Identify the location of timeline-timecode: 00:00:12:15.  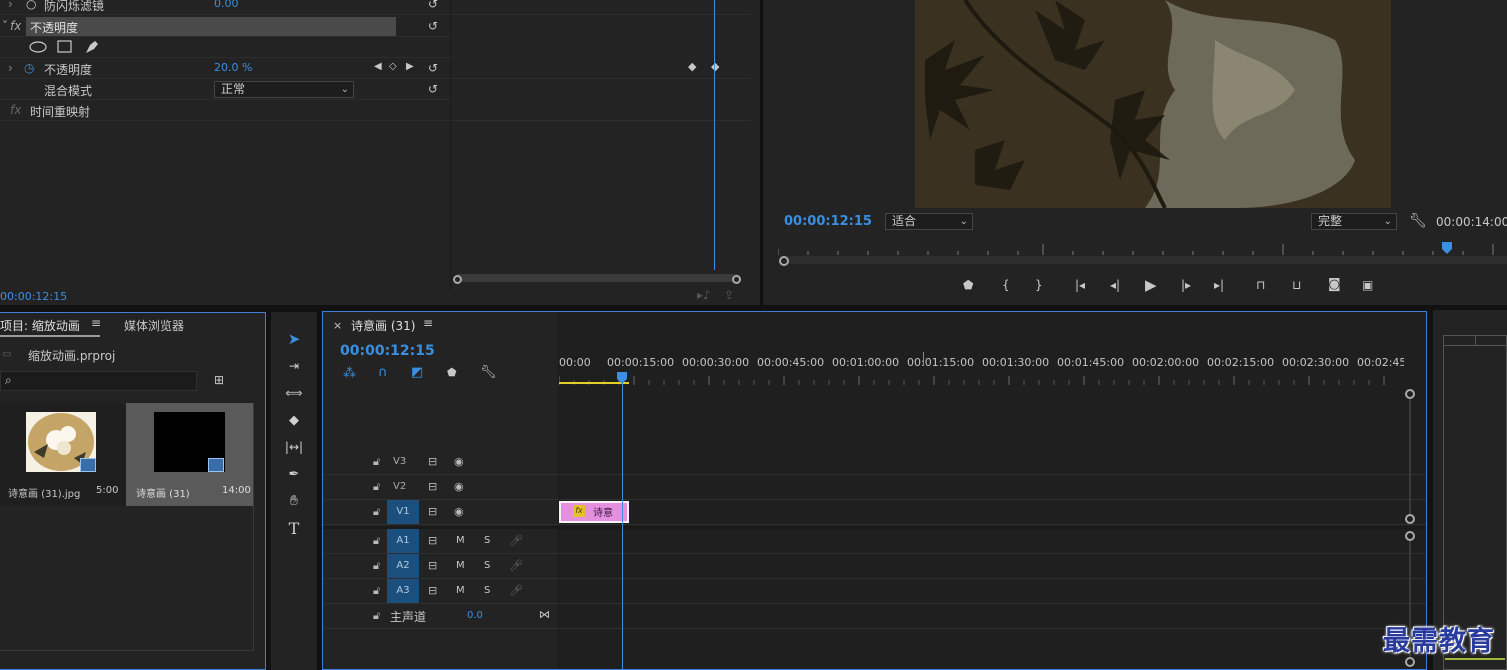
(387, 351).